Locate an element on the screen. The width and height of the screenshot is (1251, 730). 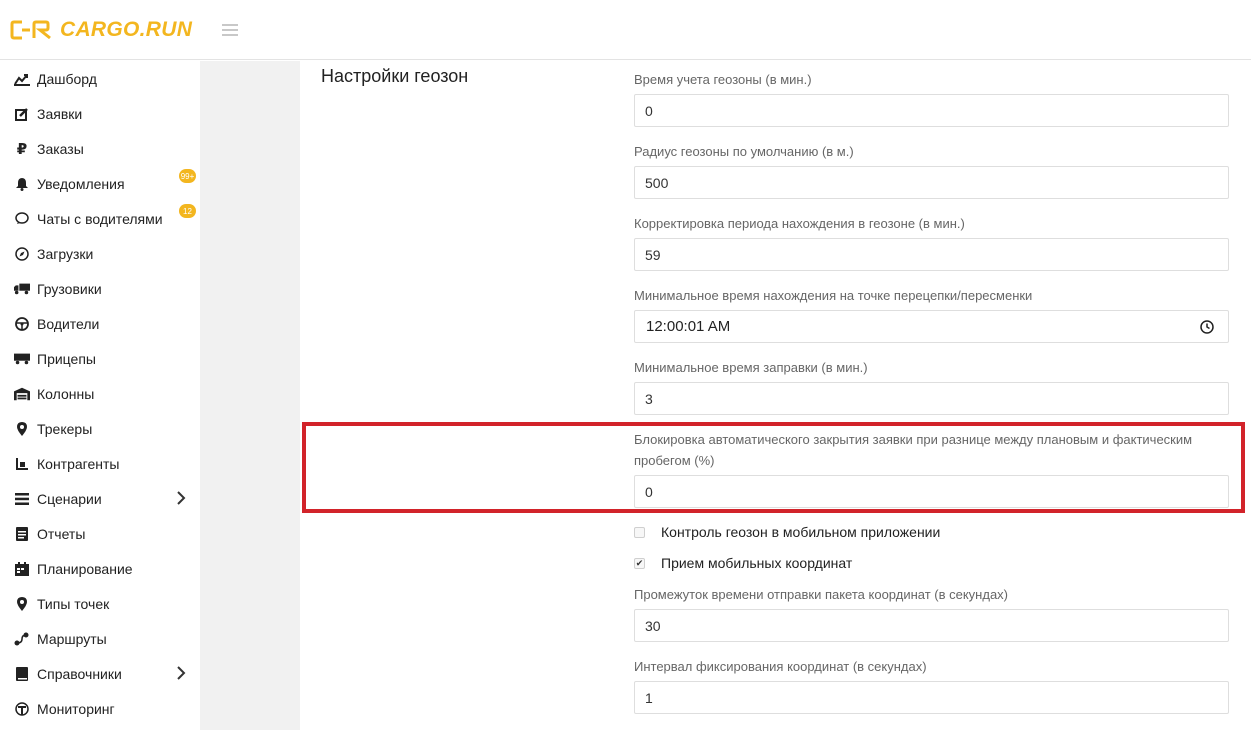
geozone-control-checkbox-row: Контроль геозон в мобильном приложении is located at coordinates (787, 532).